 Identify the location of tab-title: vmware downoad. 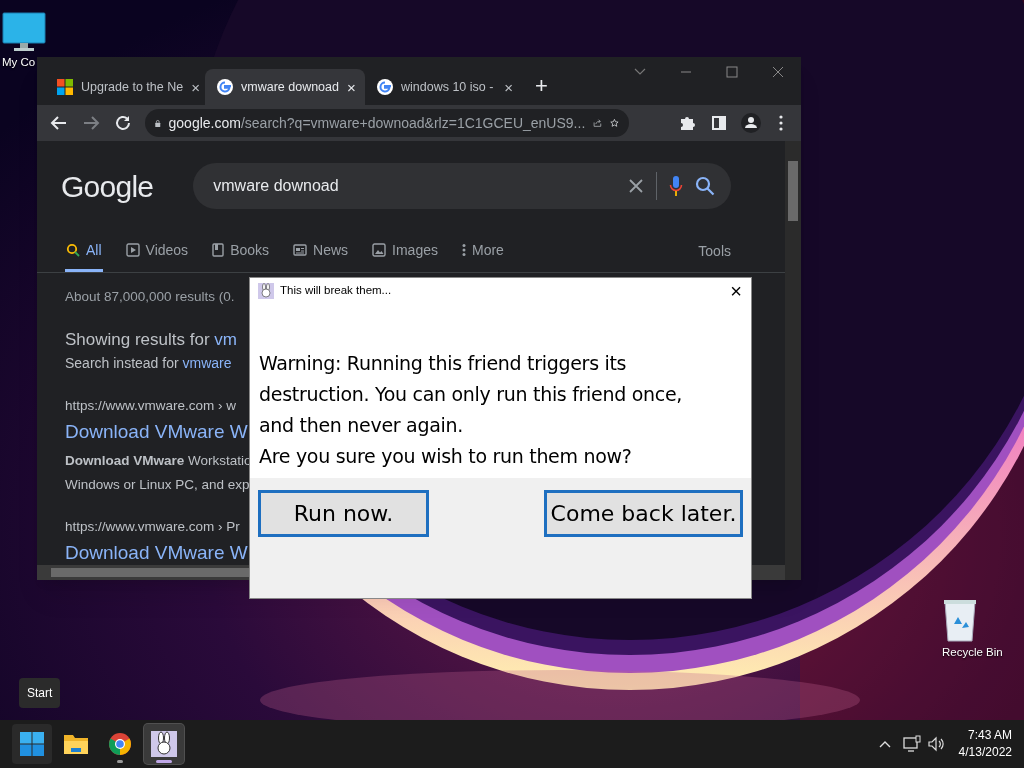
(290, 87).